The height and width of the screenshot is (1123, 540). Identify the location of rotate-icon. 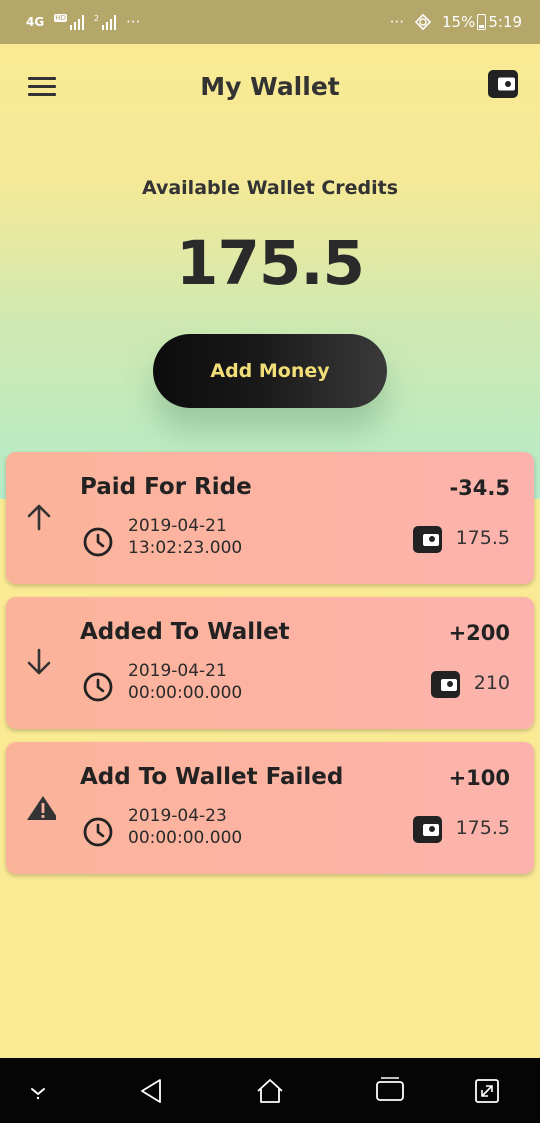
(423, 22).